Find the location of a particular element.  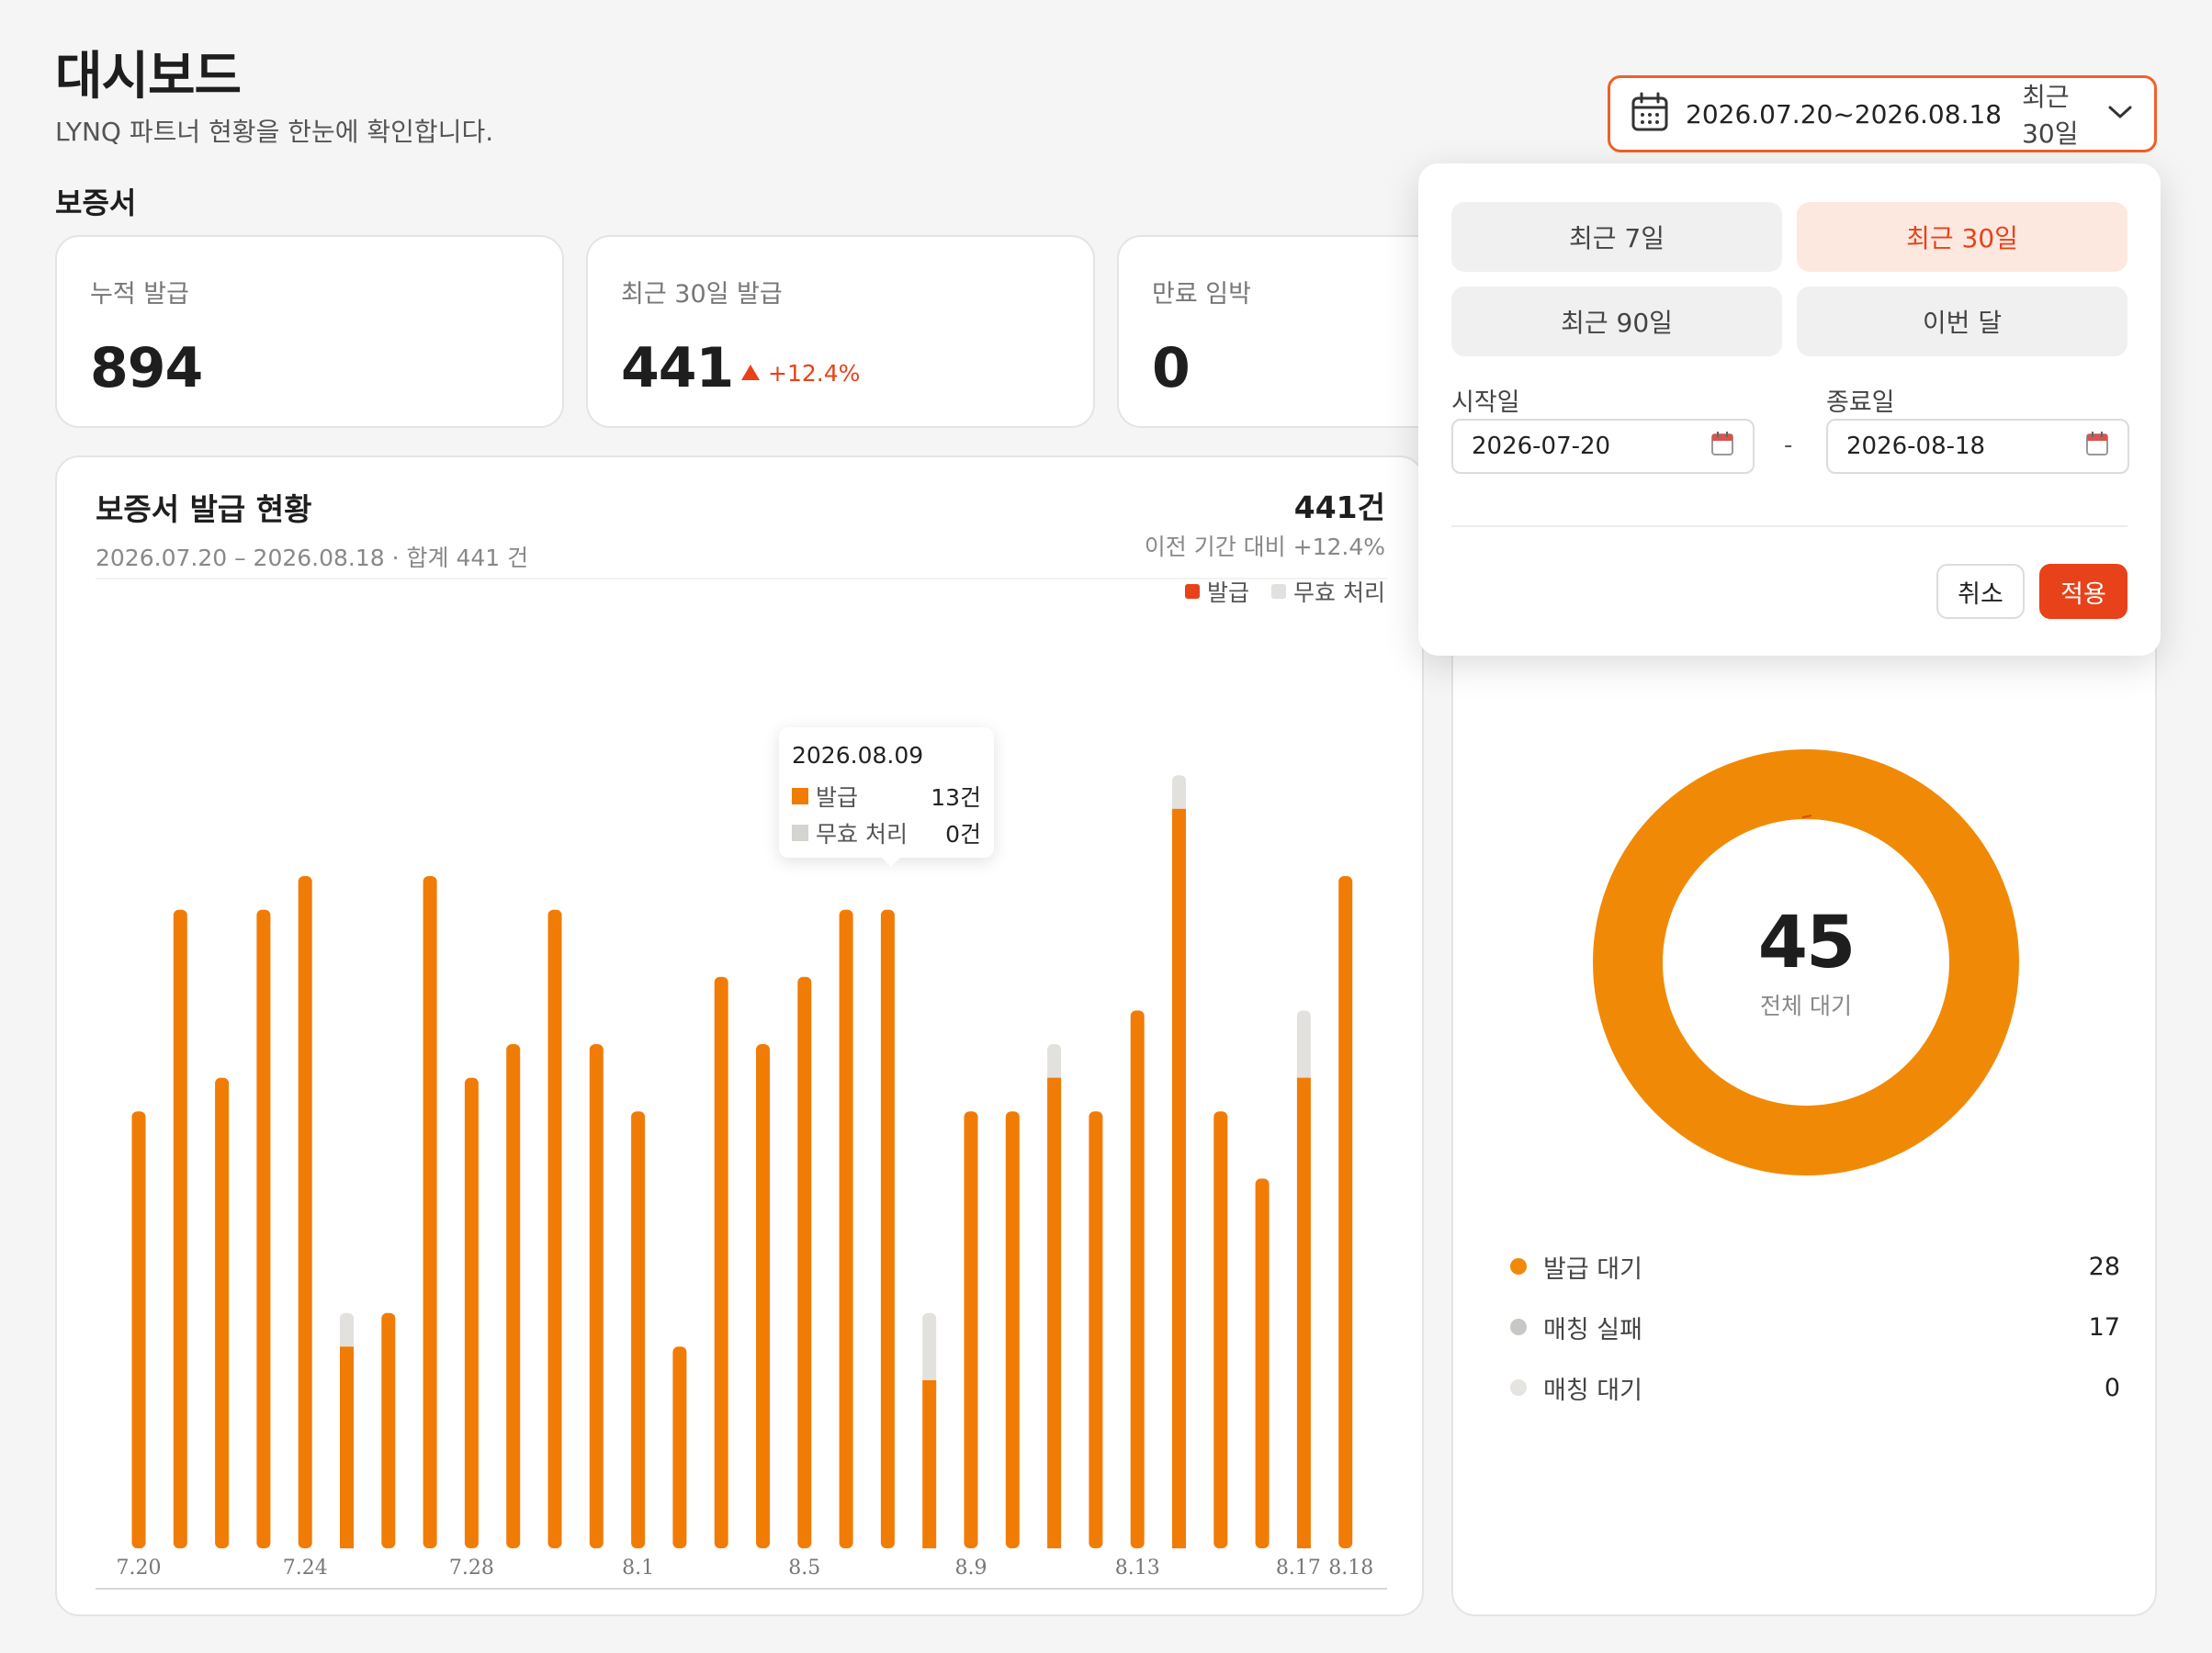

chart-legend: 발급 무효 처리 is located at coordinates (1285, 591).